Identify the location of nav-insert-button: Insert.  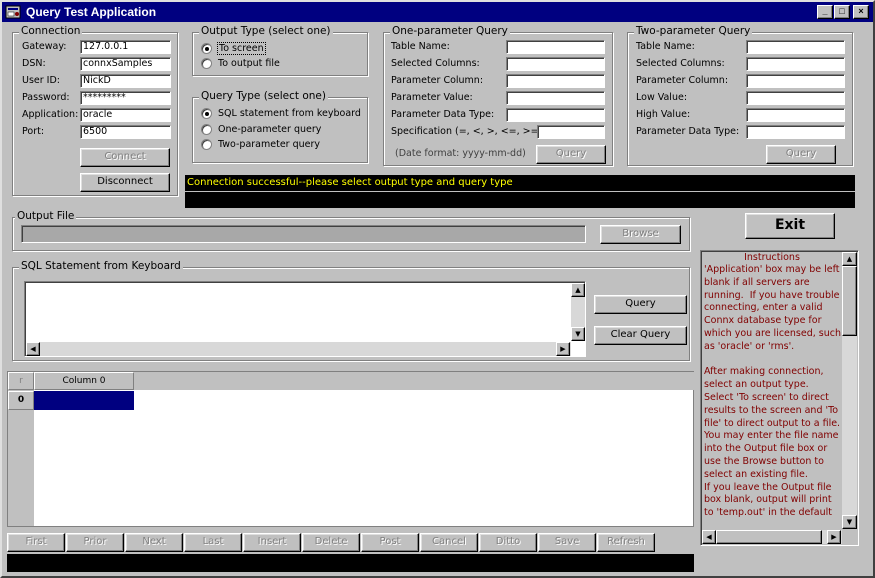
(272, 542).